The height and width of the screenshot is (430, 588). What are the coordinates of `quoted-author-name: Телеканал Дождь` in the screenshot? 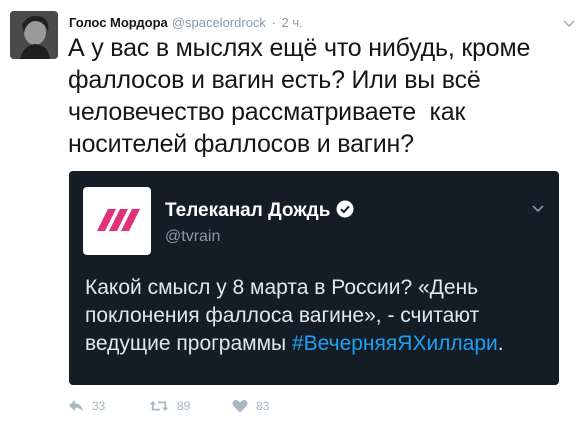 It's located at (259, 211).